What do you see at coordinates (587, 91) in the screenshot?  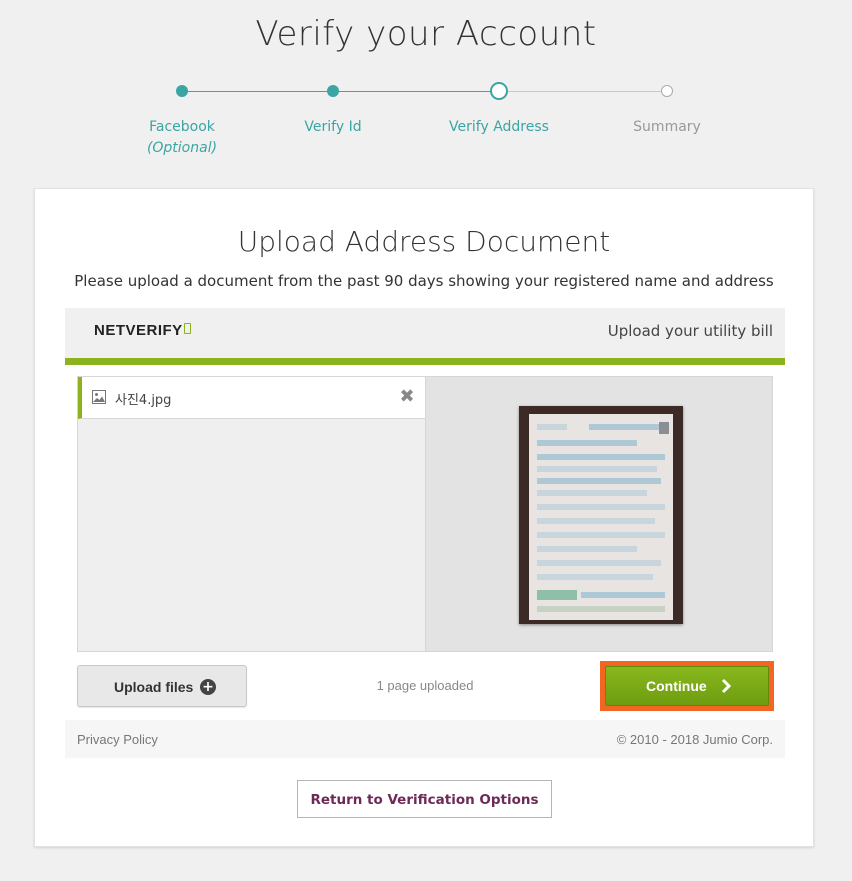 I see `stepper-line-pending` at bounding box center [587, 91].